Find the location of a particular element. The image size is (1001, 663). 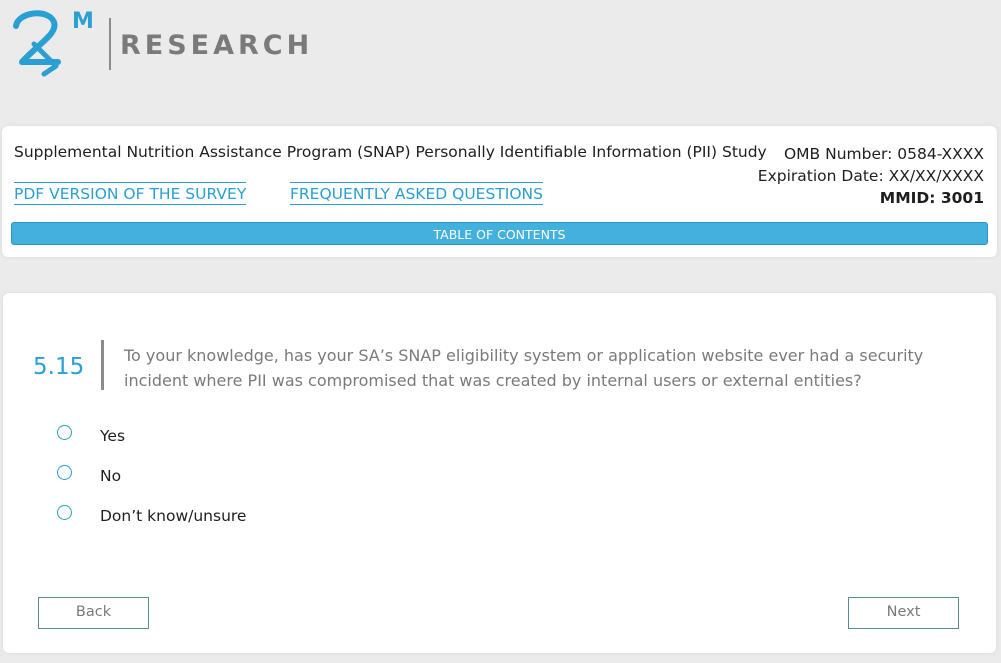

option-label: Don’t know/unsure is located at coordinates (173, 516).